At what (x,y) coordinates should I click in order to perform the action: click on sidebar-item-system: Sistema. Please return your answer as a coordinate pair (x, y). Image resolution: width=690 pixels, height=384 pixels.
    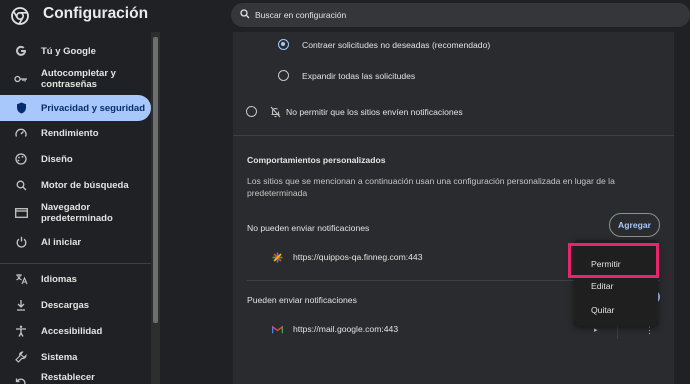
    Looking at the image, I should click on (75, 357).